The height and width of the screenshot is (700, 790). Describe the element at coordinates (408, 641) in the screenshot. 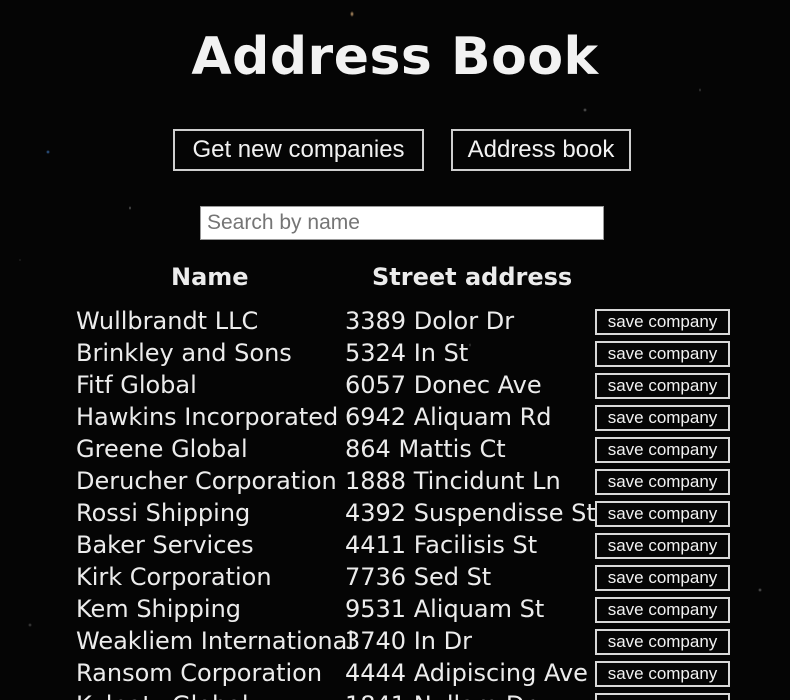

I see `street-address: 3740 In Dr` at that location.